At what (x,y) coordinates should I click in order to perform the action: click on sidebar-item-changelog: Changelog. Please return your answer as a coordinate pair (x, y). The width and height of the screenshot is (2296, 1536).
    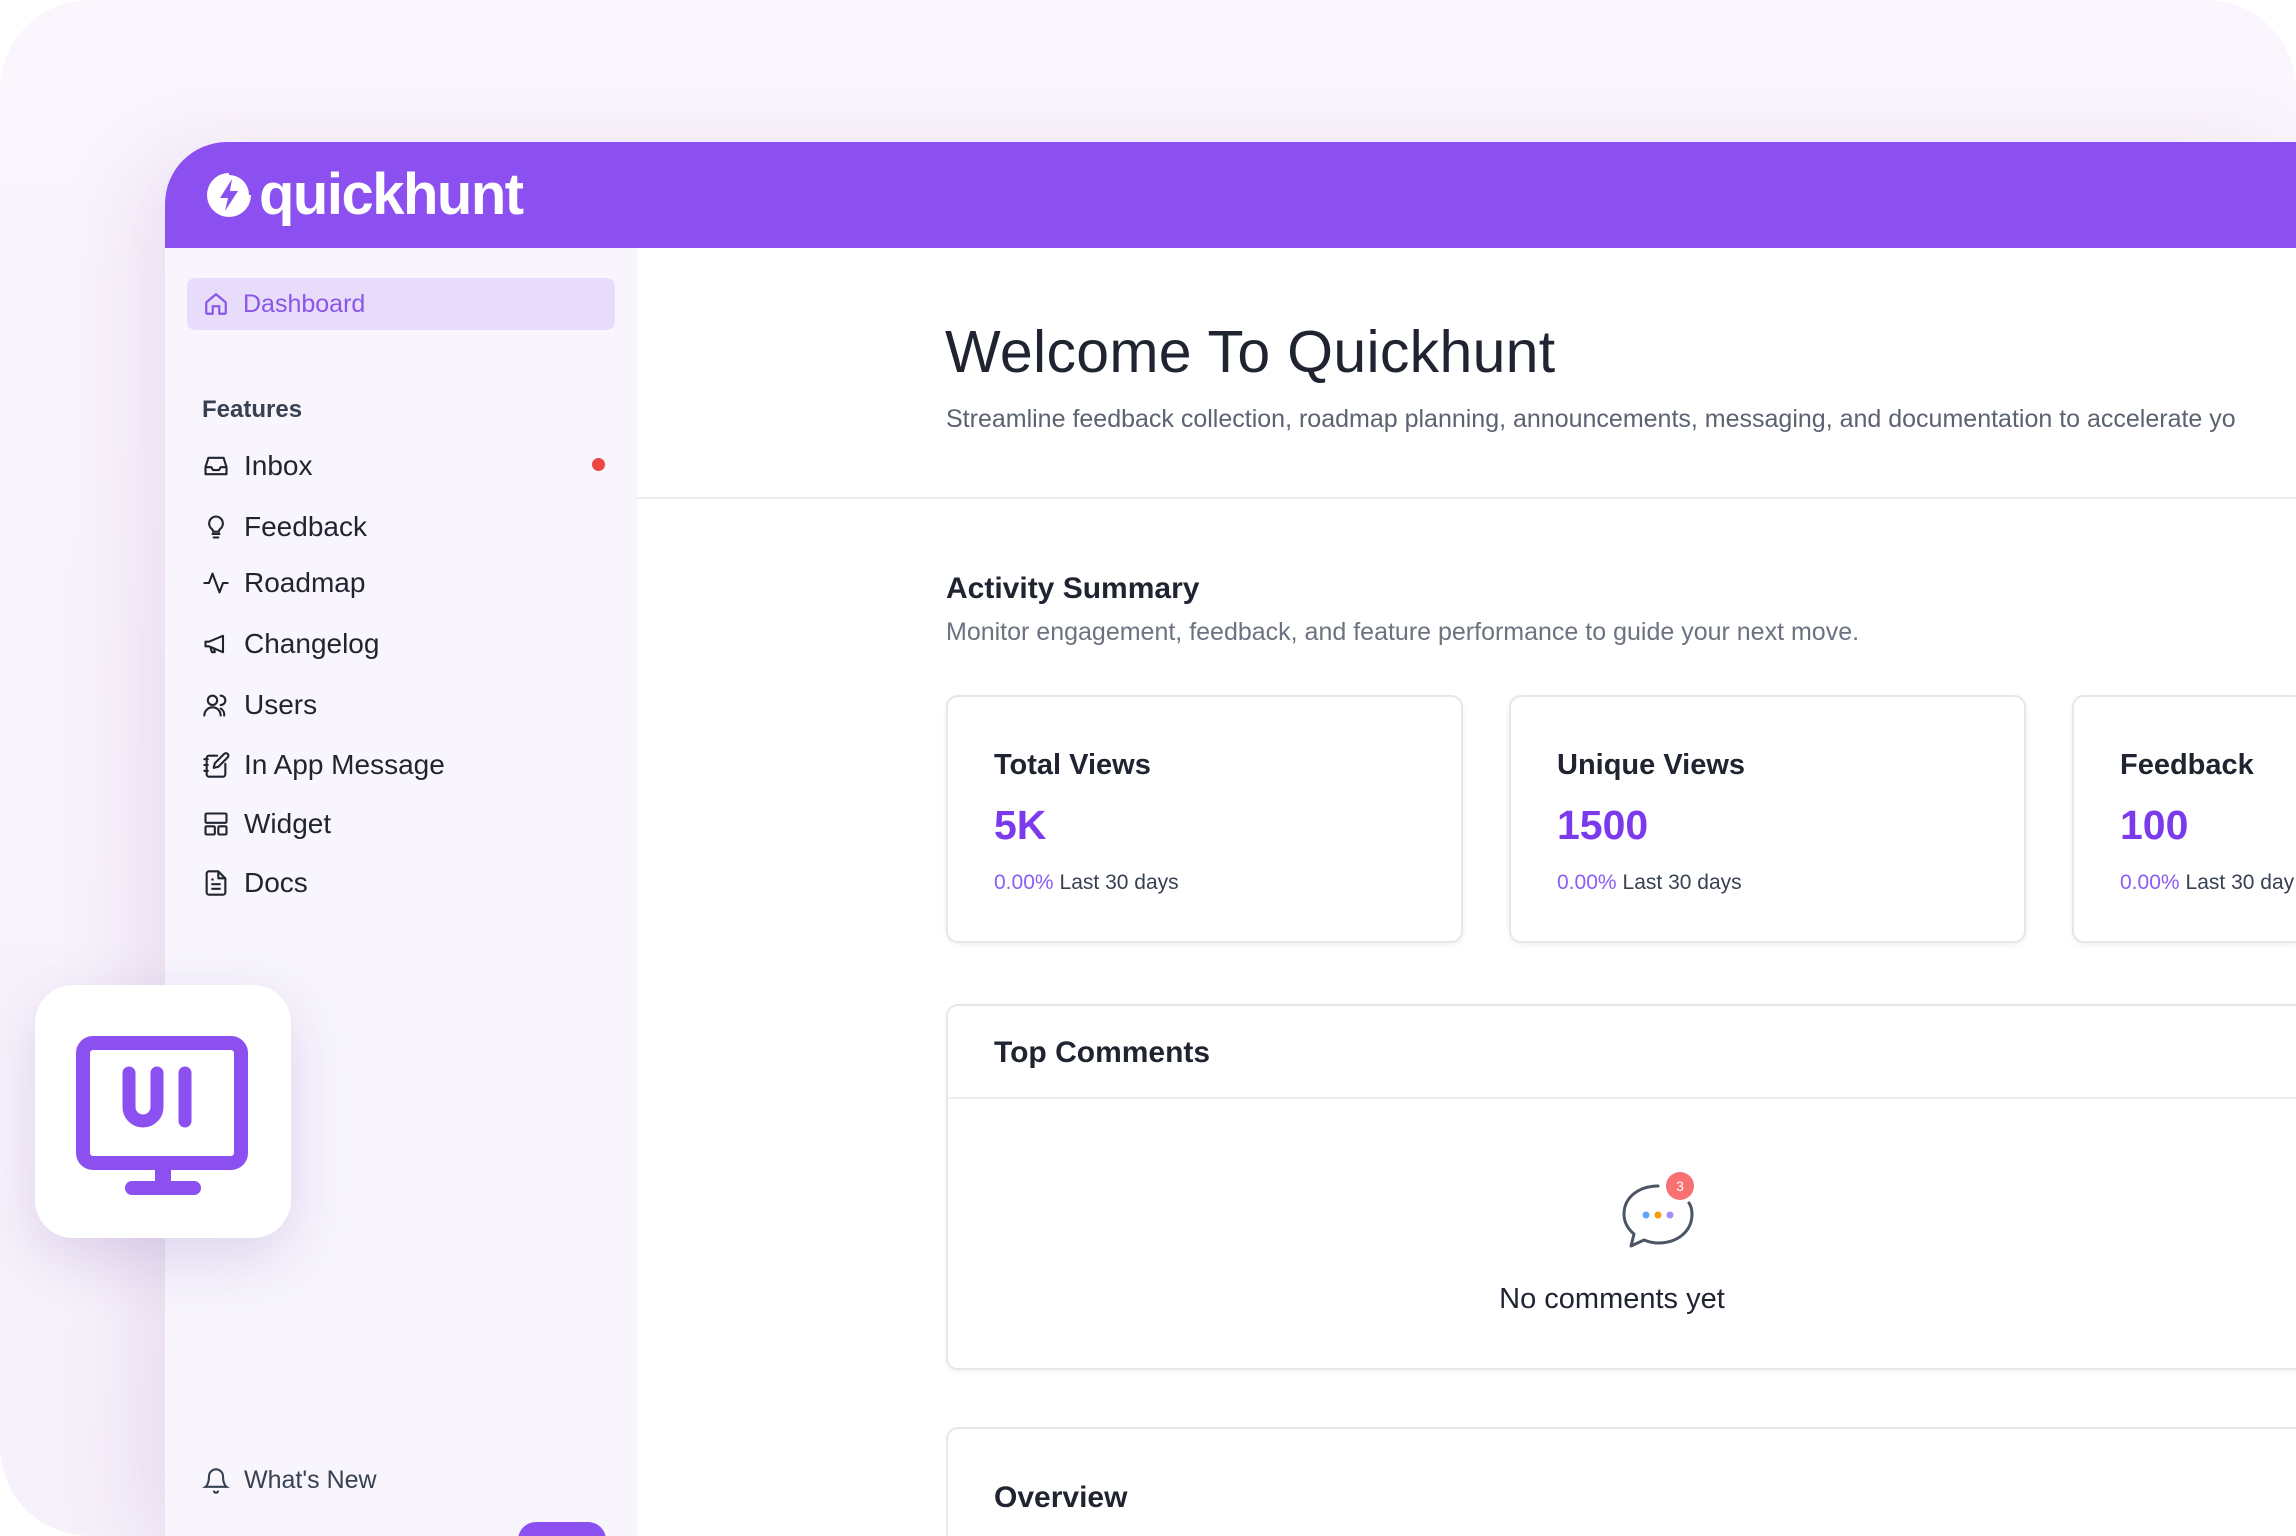
    Looking at the image, I should click on (290, 644).